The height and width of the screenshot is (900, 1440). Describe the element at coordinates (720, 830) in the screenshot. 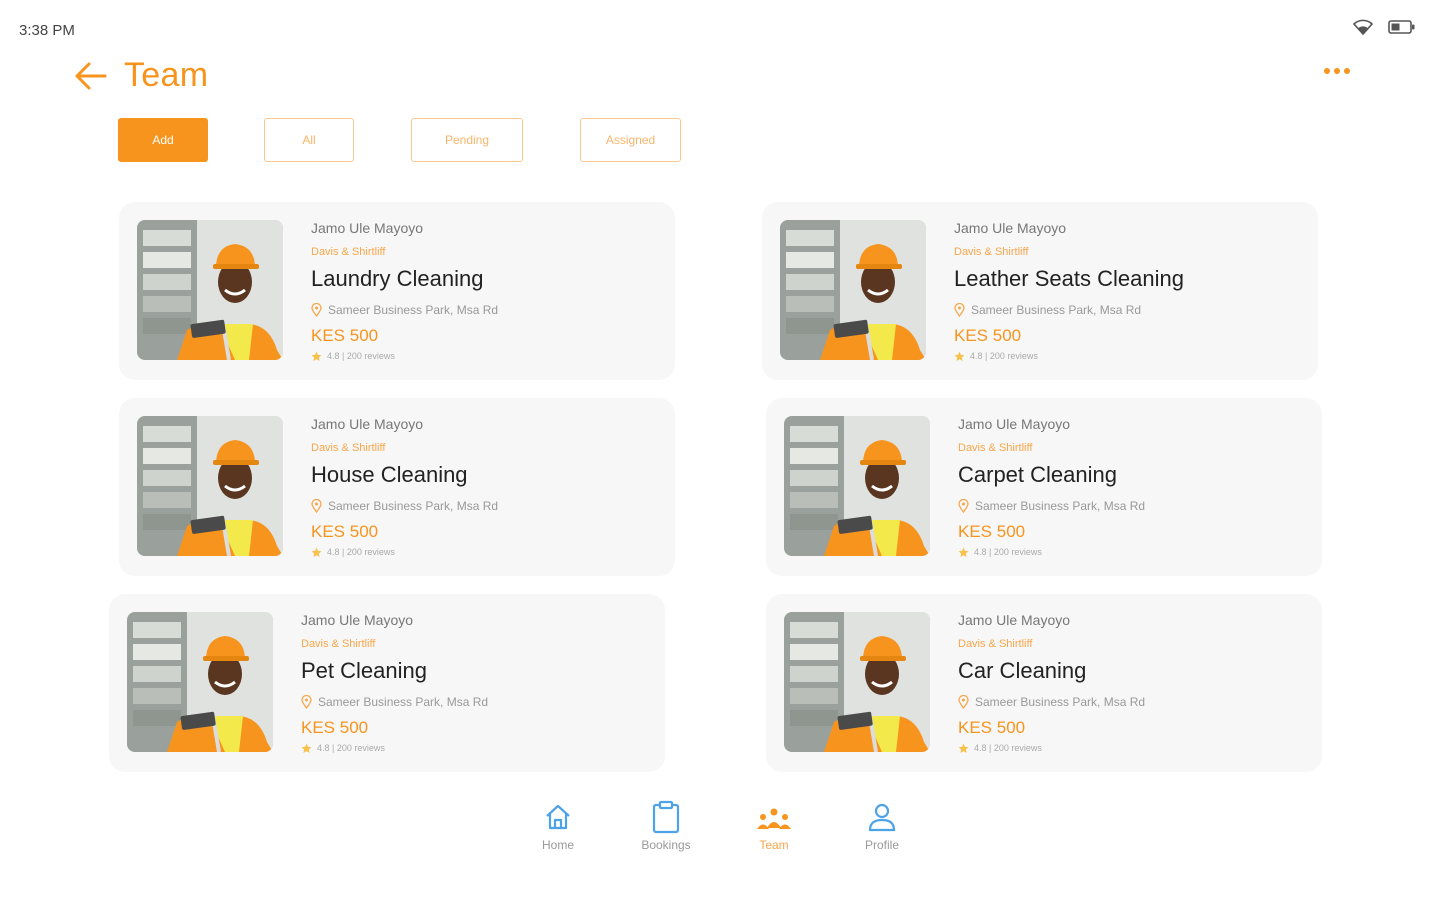

I see `bottom-nav: Home Bookings Team Profile` at that location.